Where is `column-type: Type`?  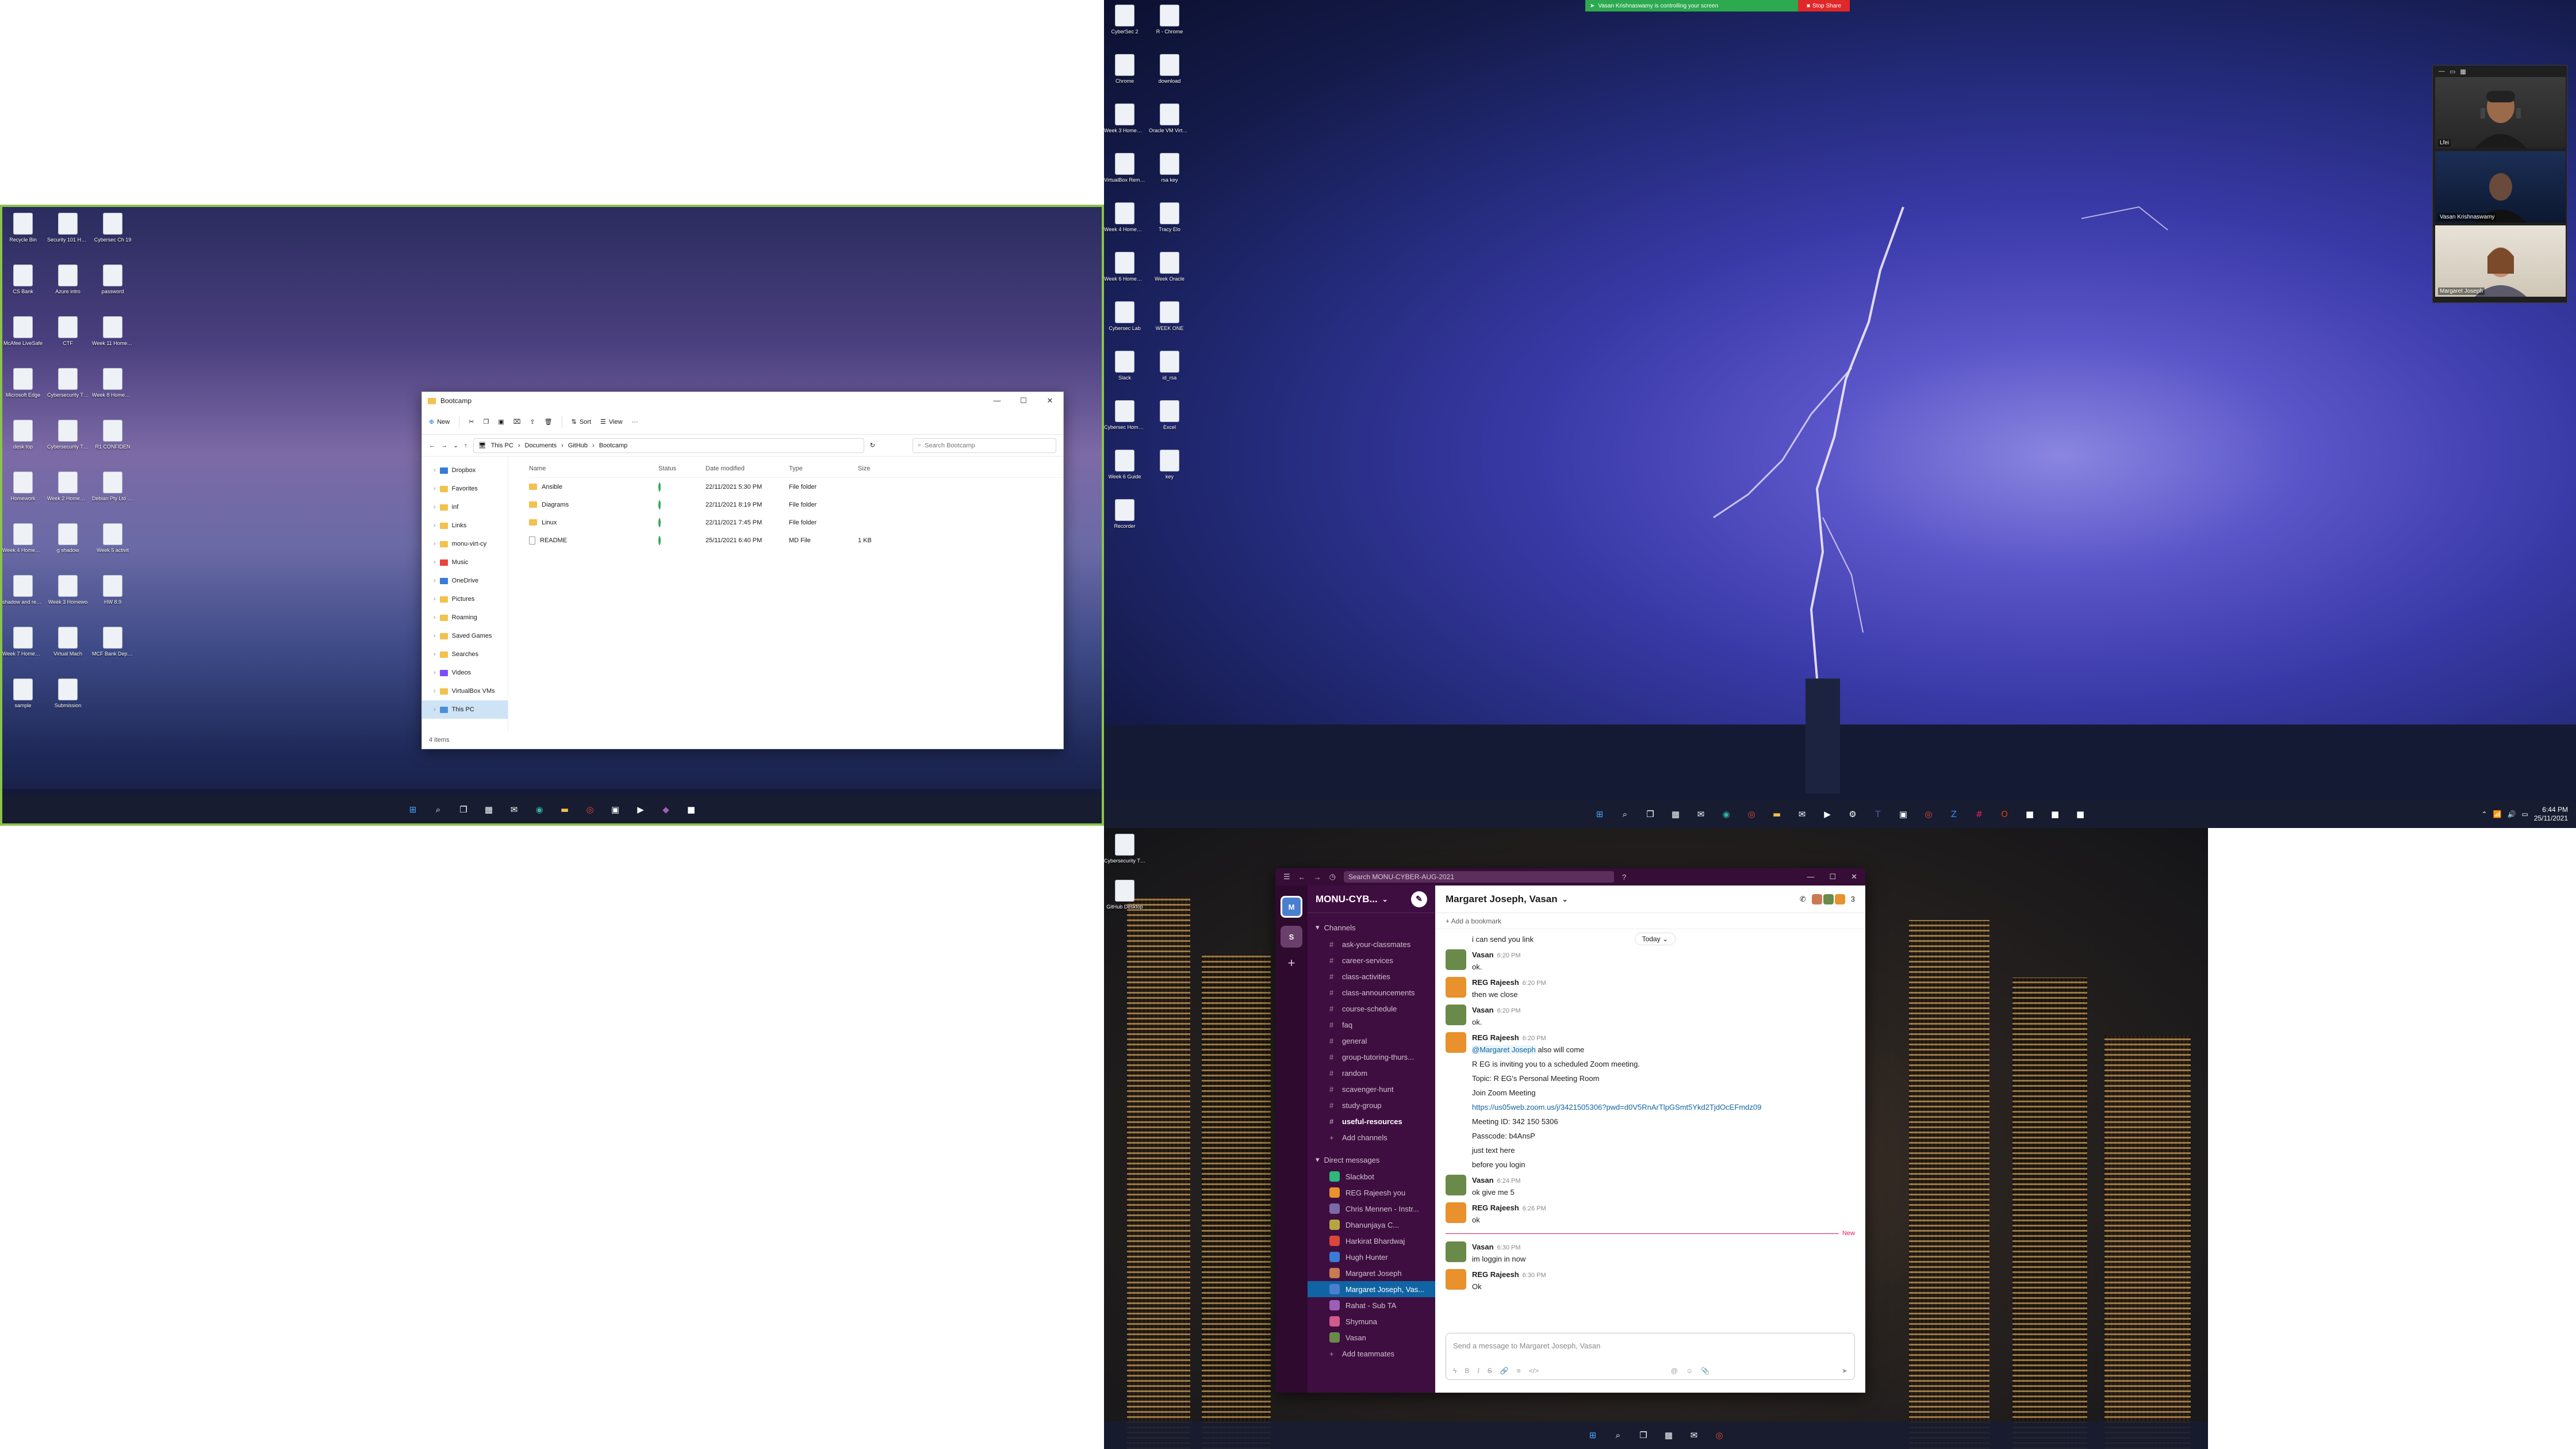 column-type: Type is located at coordinates (823, 468).